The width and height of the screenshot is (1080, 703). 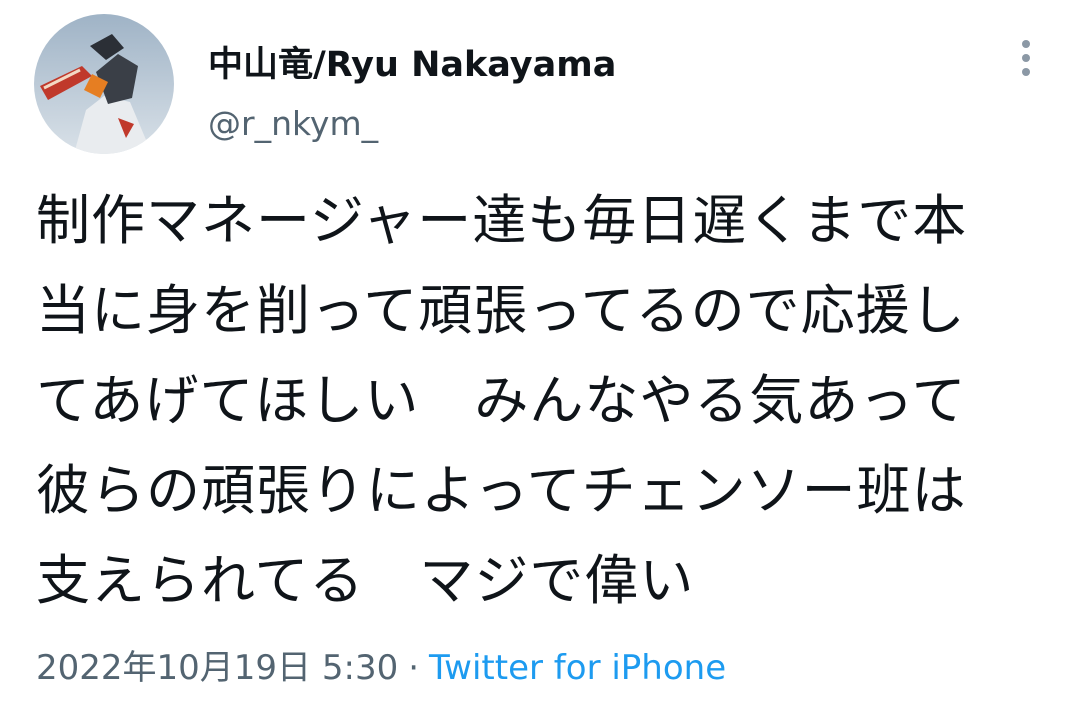 I want to click on tweet-timestamp: 2022年10月19日 5:30, so click(x=217, y=668).